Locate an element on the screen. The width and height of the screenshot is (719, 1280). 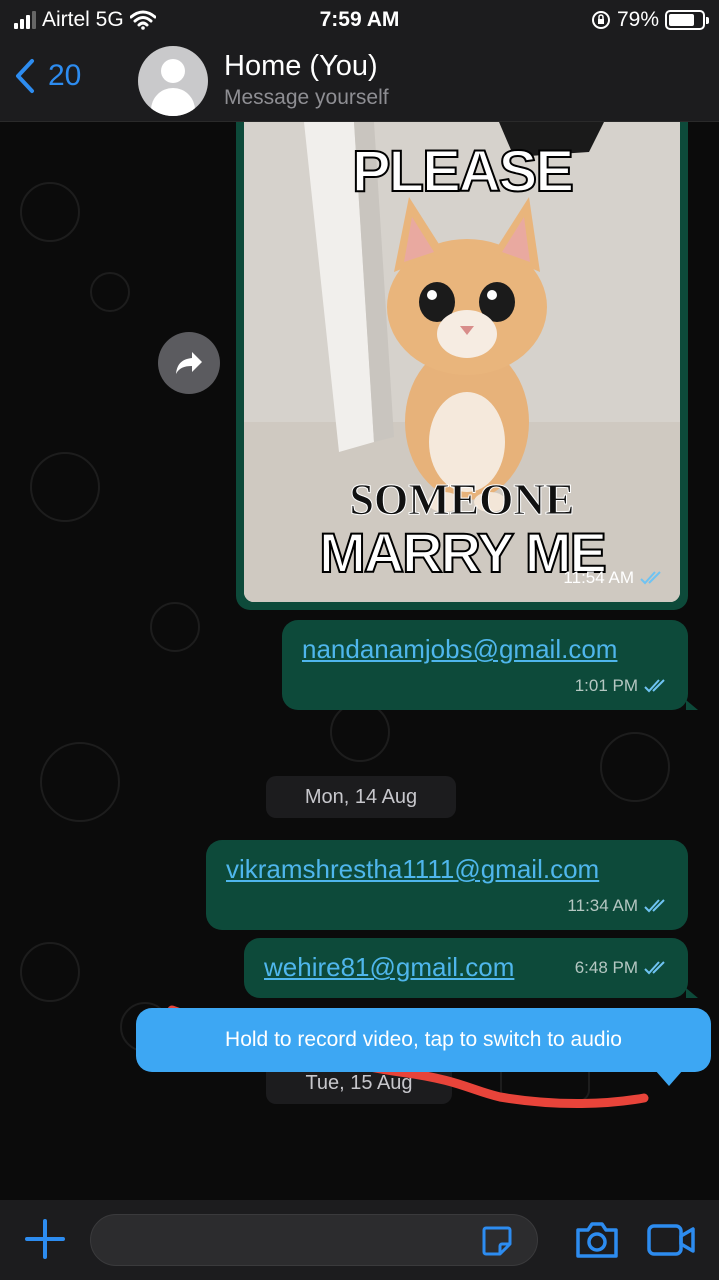
camera-icon is located at coordinates (597, 1240).